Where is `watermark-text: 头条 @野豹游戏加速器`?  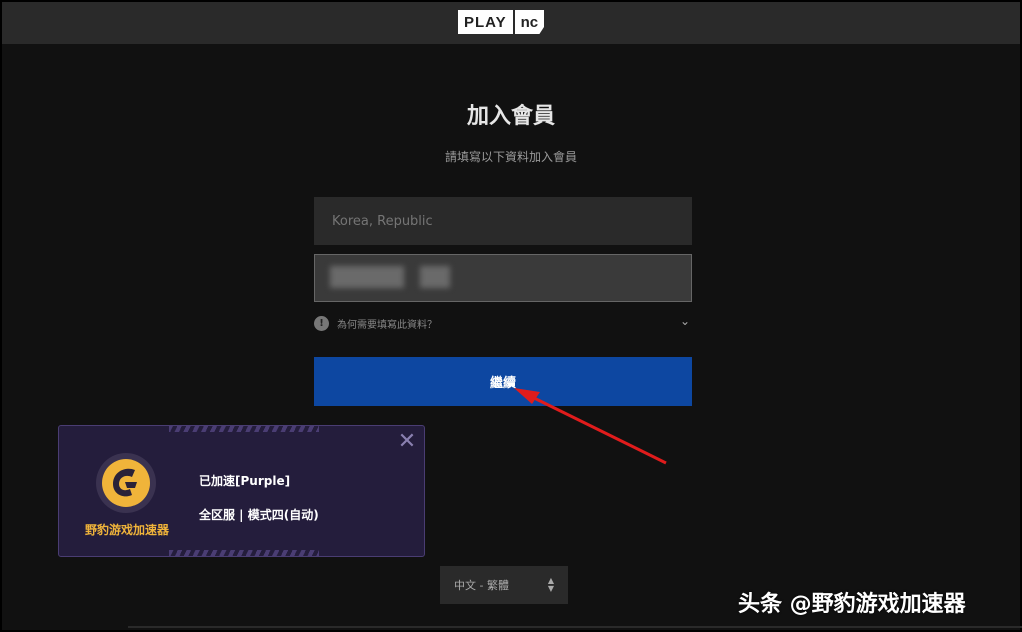
watermark-text: 头条 @野豹游戏加速器 is located at coordinates (852, 604).